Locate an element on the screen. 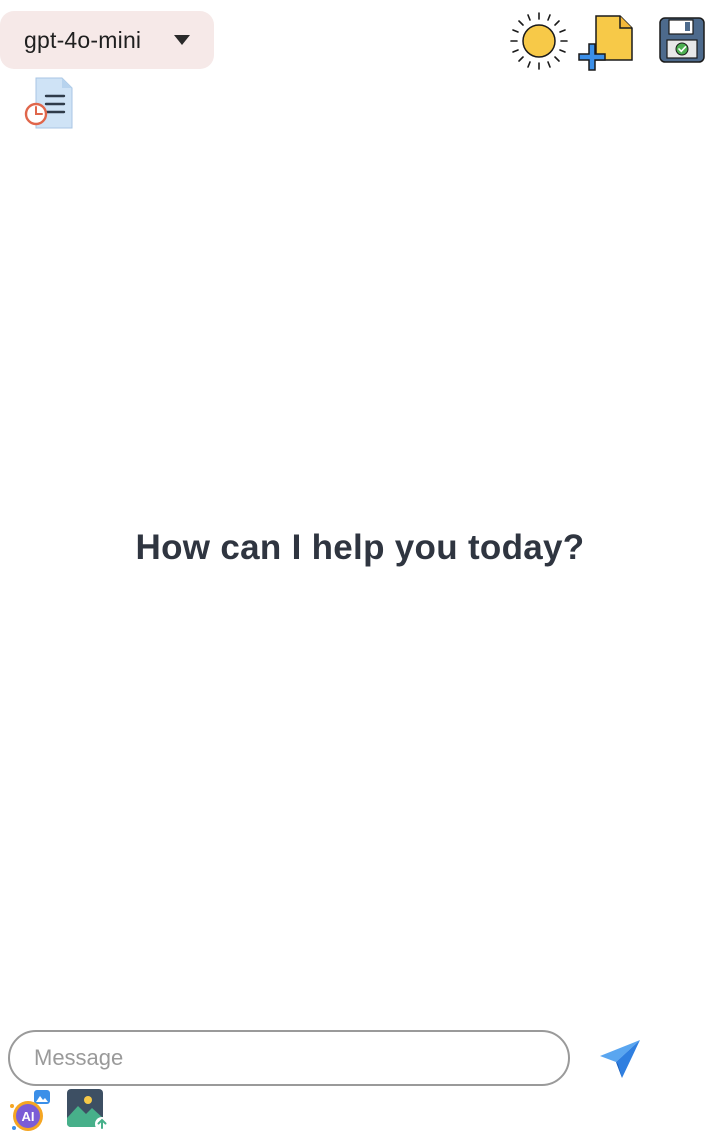 The image size is (720, 1146). chevron-down-icon is located at coordinates (182, 40).